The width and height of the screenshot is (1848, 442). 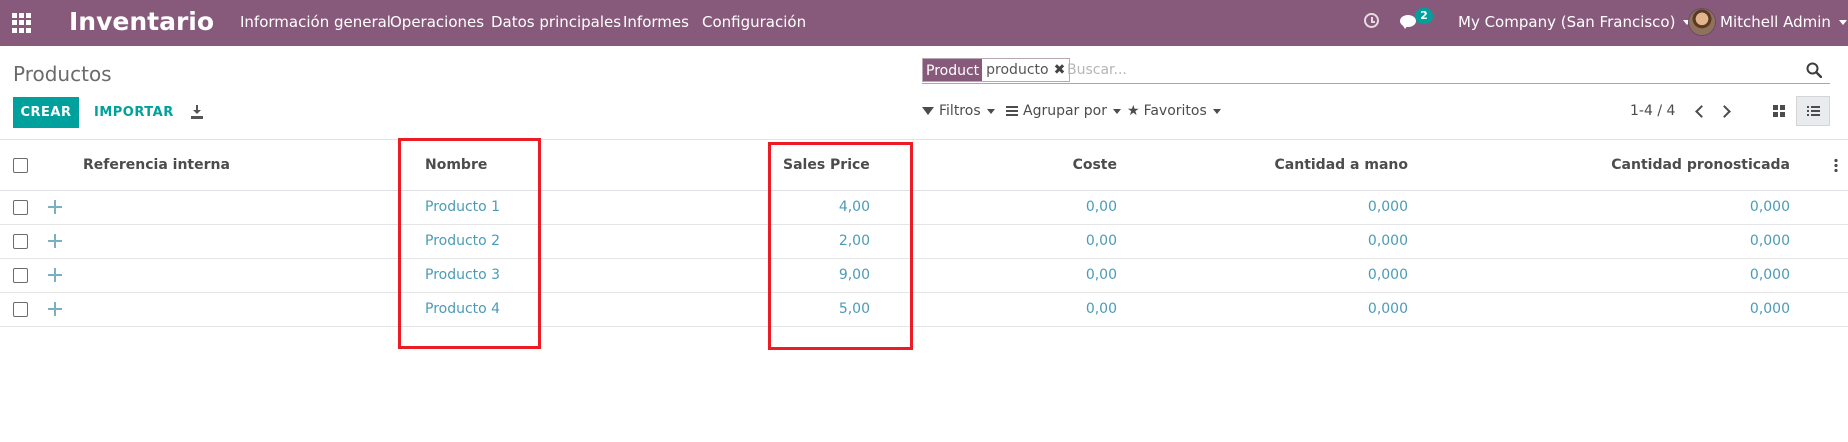 I want to click on user-avatar, so click(x=1702, y=22).